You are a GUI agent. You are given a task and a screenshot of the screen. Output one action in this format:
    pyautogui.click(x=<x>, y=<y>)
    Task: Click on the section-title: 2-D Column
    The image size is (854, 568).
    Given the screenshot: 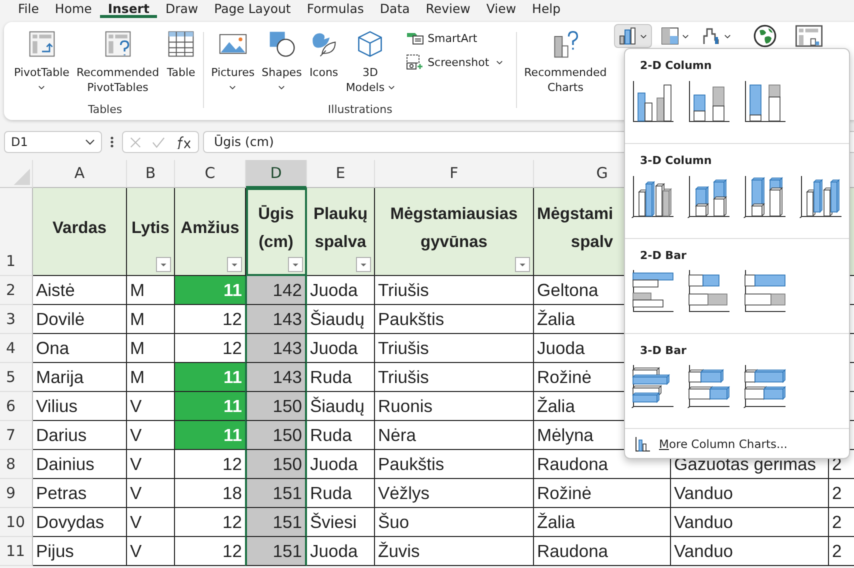 What is the action you would take?
    pyautogui.click(x=676, y=66)
    